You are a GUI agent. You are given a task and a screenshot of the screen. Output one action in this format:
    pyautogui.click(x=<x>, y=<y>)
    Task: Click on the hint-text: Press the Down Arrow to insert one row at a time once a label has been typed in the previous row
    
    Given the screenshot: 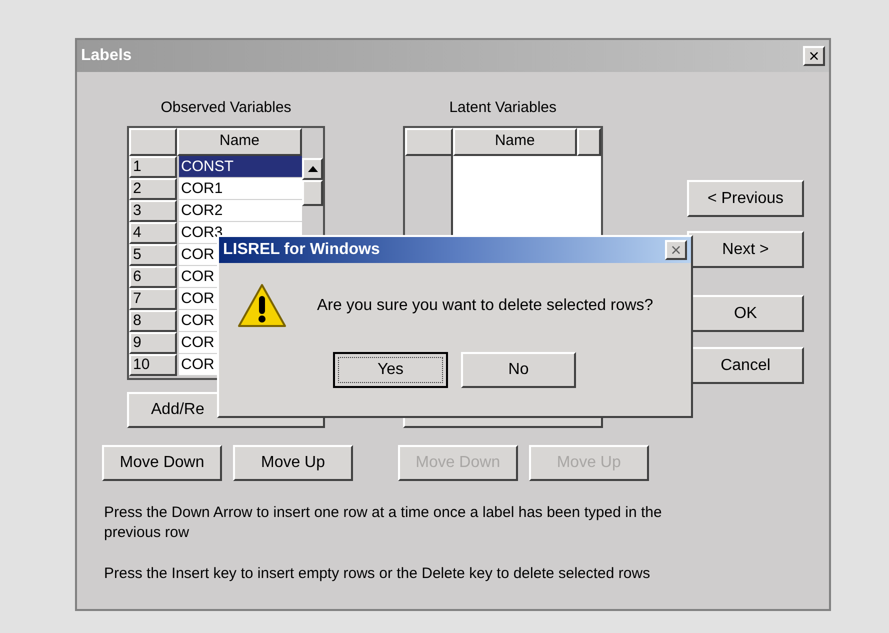 What is the action you would take?
    pyautogui.click(x=383, y=522)
    